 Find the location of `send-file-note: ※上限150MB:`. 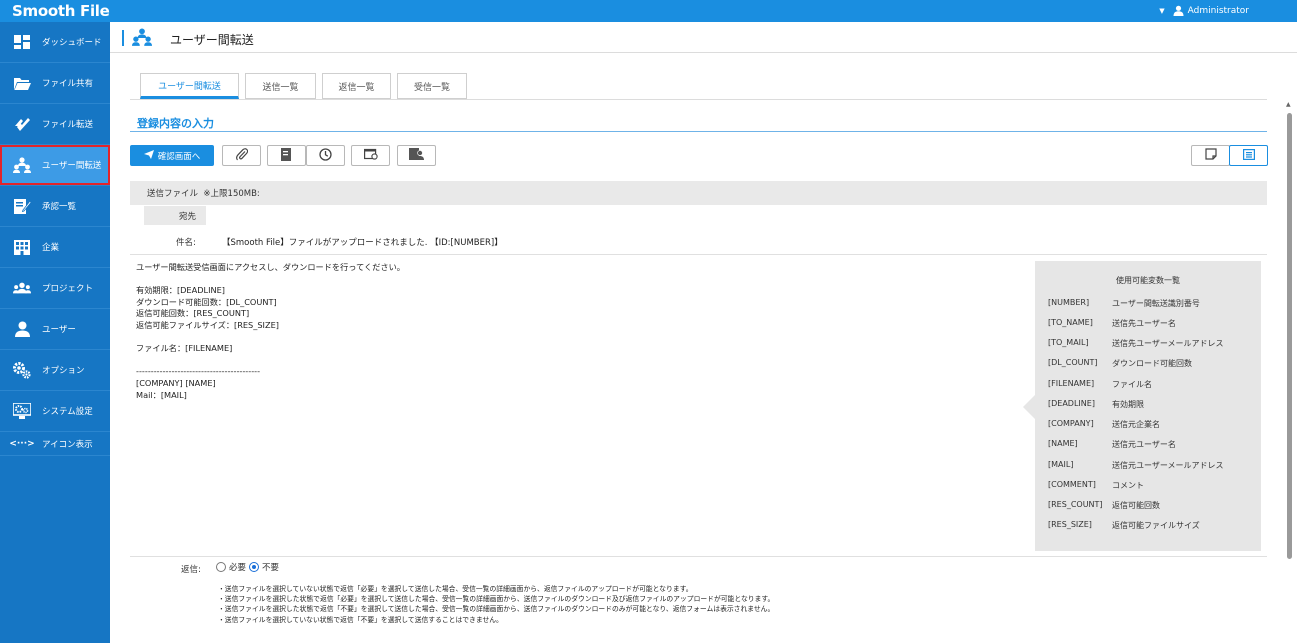

send-file-note: ※上限150MB: is located at coordinates (231, 194).